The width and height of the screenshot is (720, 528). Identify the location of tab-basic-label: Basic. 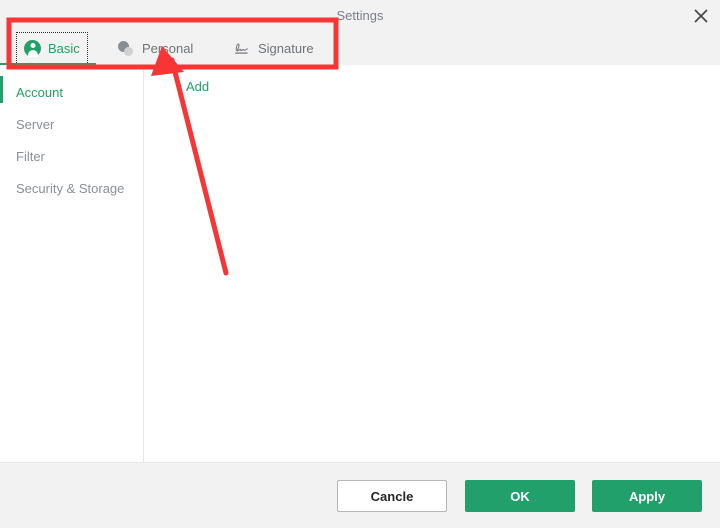
(64, 48).